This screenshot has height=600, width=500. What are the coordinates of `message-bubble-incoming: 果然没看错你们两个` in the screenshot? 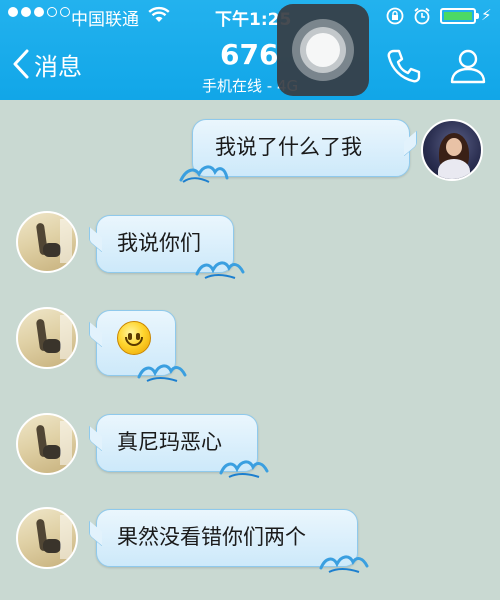 It's located at (229, 541).